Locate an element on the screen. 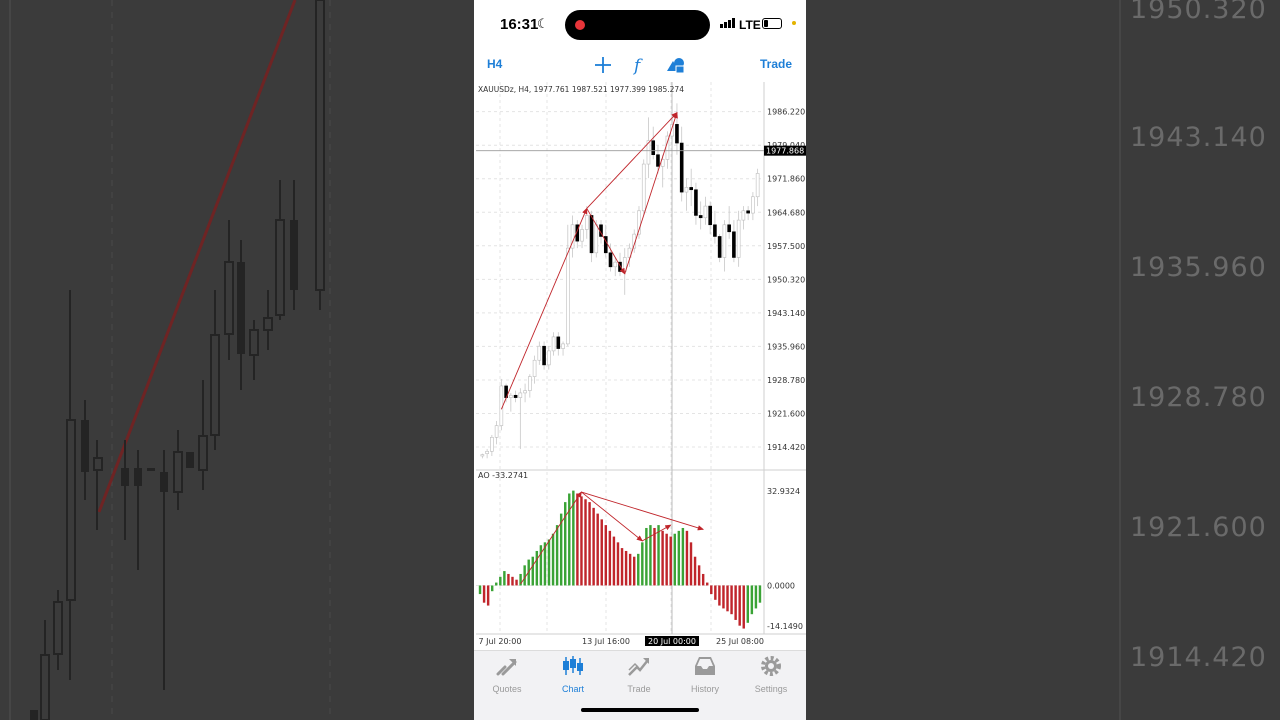  status-time: 16:31 is located at coordinates (519, 24).